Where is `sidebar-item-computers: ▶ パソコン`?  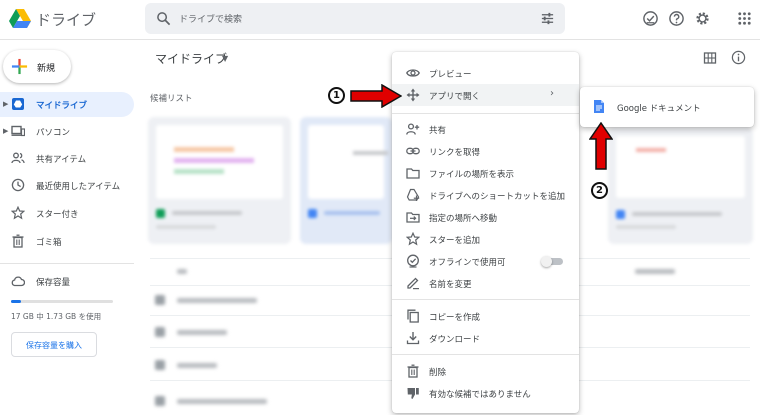
sidebar-item-computers: ▶ パソコン is located at coordinates (67, 131).